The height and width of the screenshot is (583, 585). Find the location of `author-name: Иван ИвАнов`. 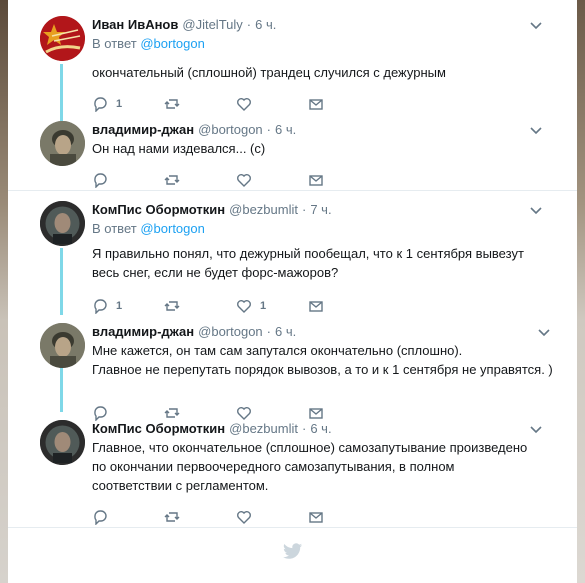

author-name: Иван ИвАнов is located at coordinates (135, 24).